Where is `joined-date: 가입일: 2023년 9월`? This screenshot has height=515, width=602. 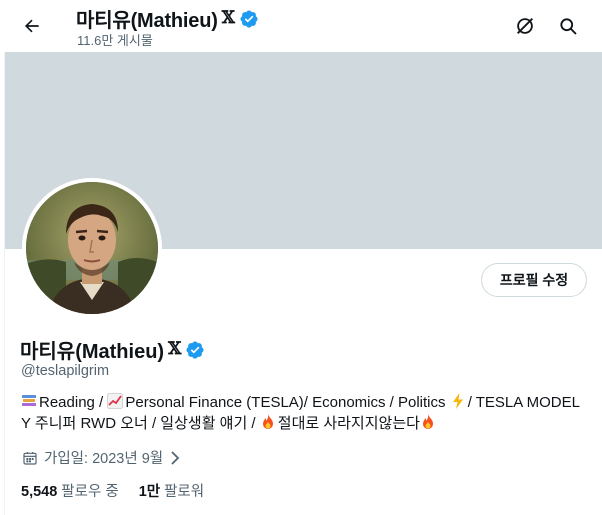 joined-date: 가입일: 2023년 9월 is located at coordinates (101, 457).